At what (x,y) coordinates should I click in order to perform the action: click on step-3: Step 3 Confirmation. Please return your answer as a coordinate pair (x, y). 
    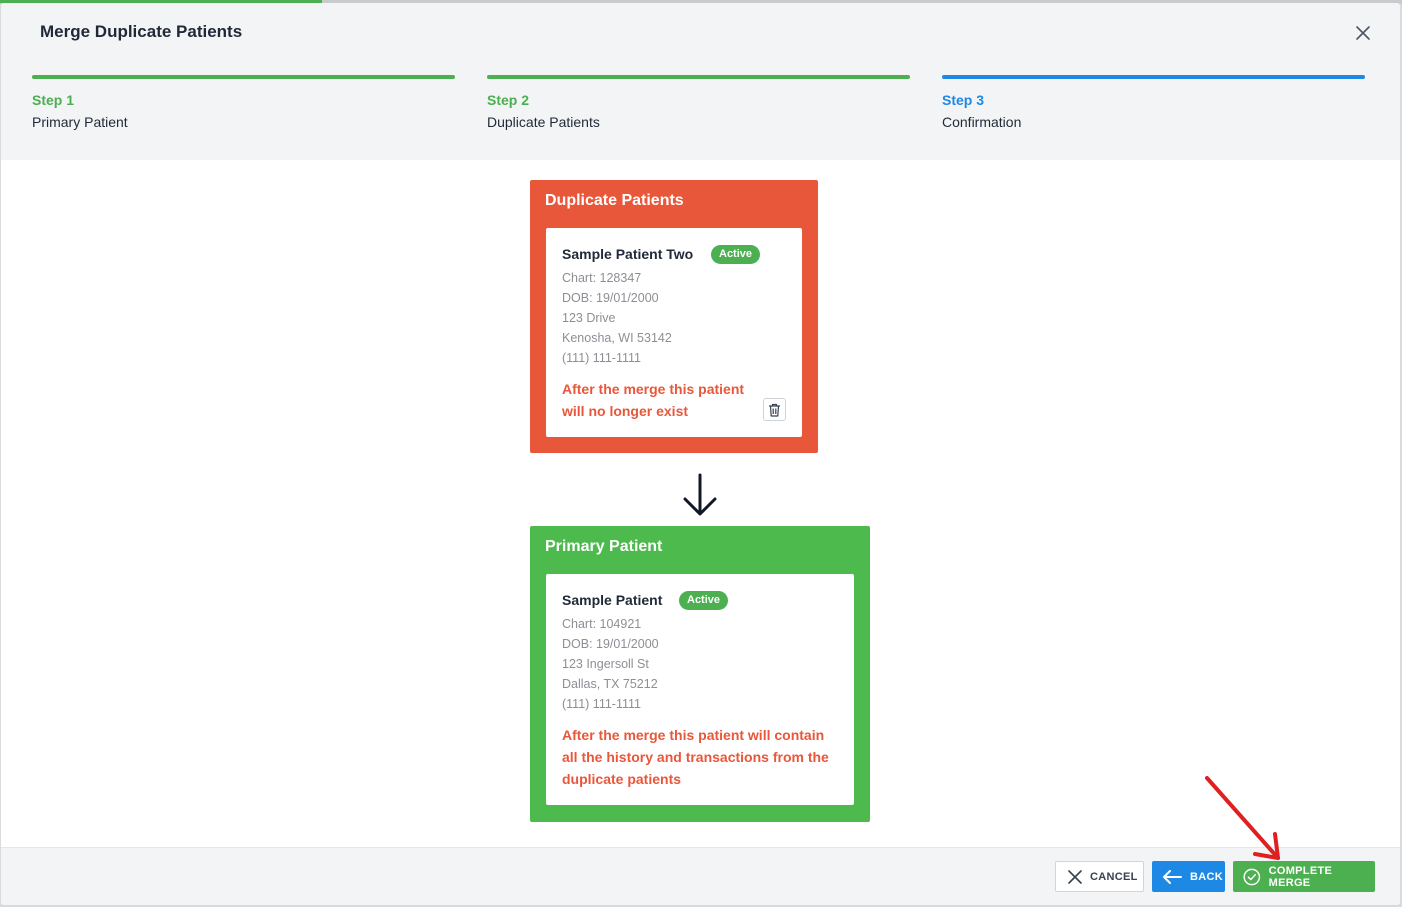
    Looking at the image, I should click on (1153, 102).